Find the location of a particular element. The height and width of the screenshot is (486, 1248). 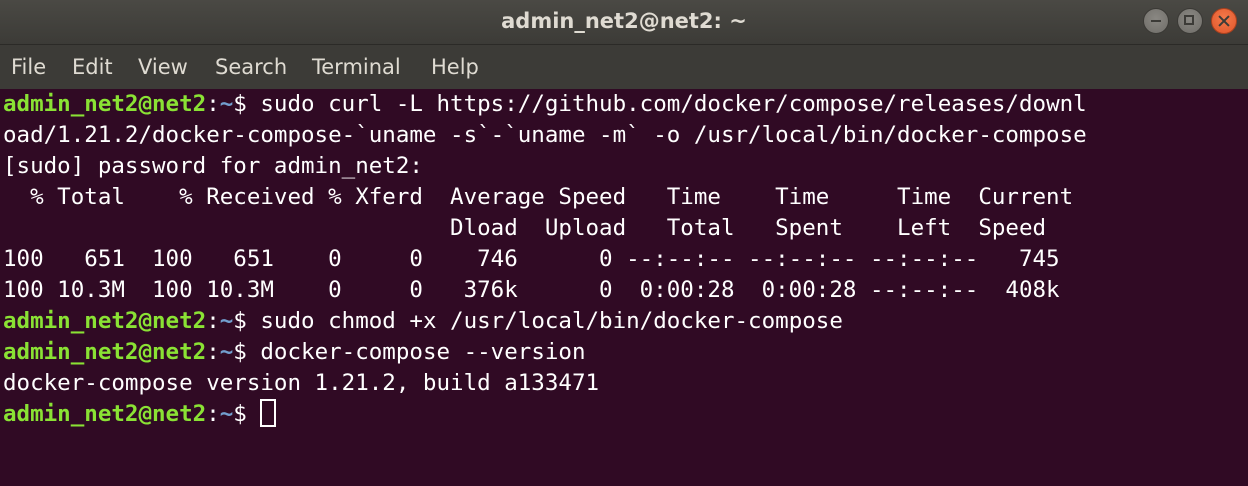

close-icon is located at coordinates (1224, 21).